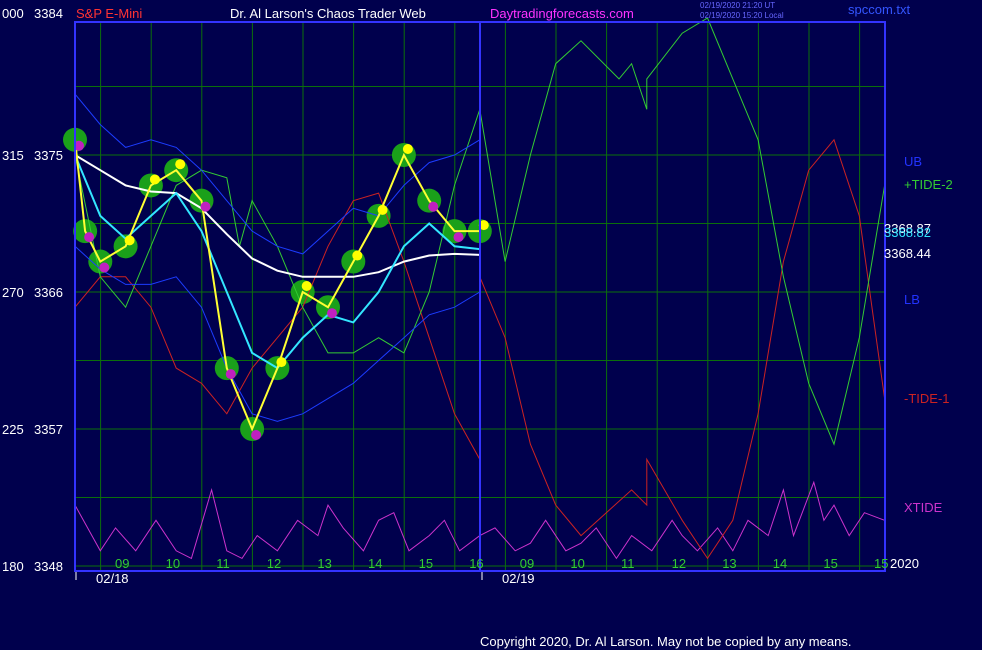 Image resolution: width=982 pixels, height=650 pixels. I want to click on right-label: 3368.82, so click(907, 232).